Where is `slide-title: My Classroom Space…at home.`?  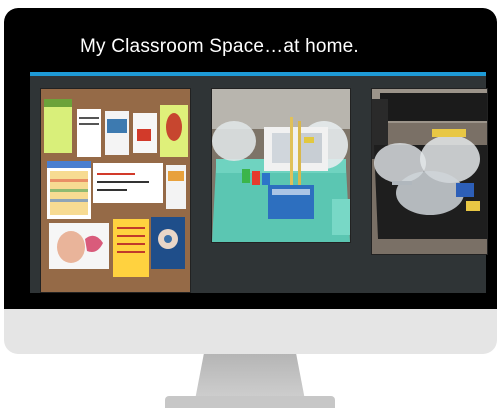
slide-title: My Classroom Space…at home. is located at coordinates (219, 46).